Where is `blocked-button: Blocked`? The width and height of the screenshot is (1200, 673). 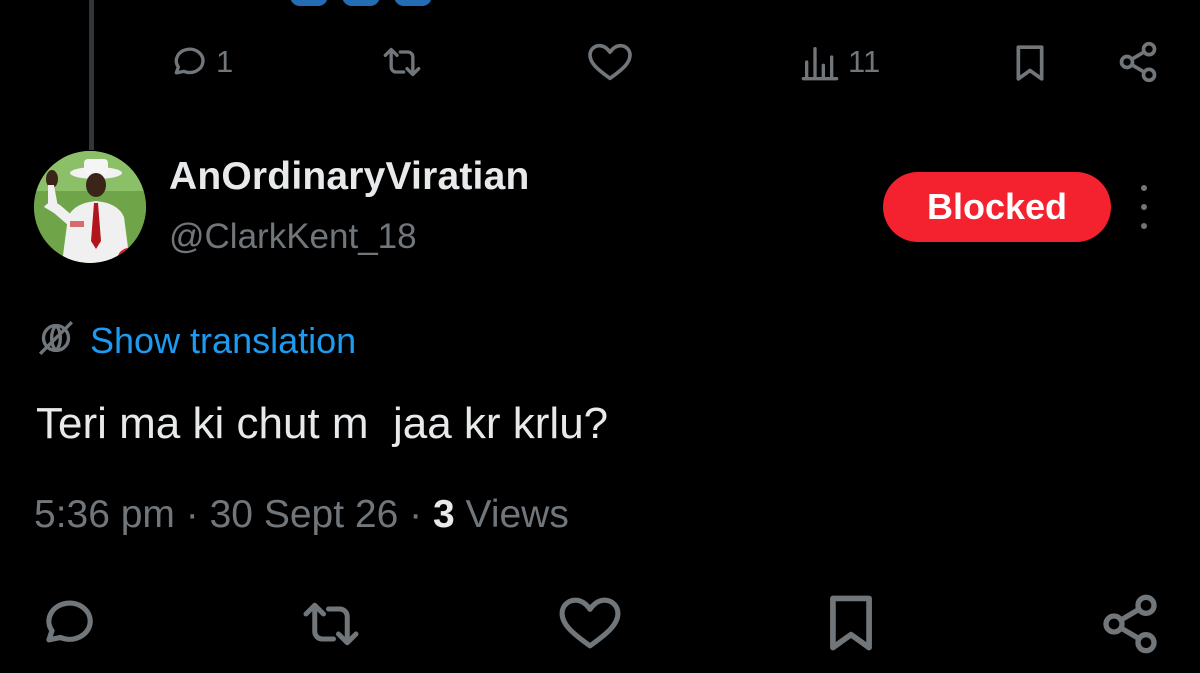 blocked-button: Blocked is located at coordinates (997, 207).